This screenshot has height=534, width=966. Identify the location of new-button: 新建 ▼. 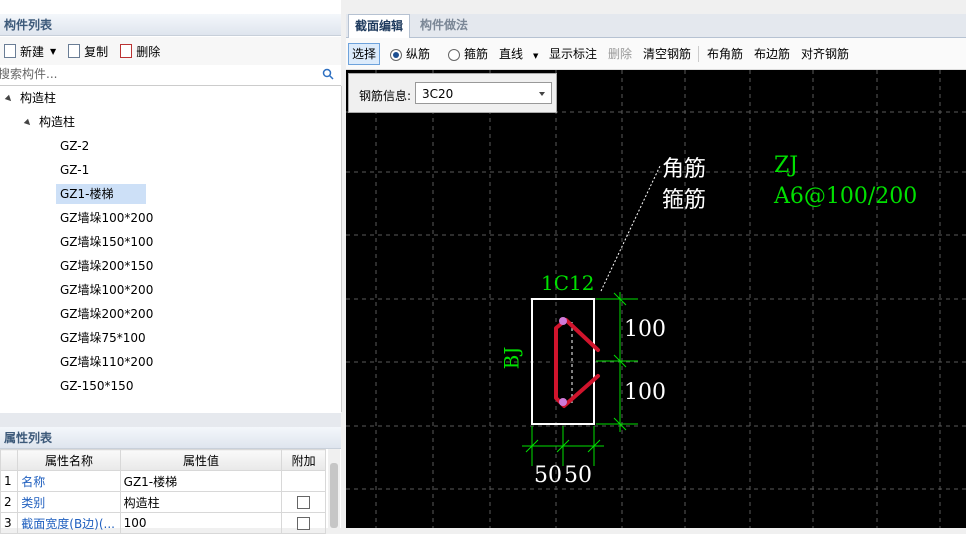
(30, 51).